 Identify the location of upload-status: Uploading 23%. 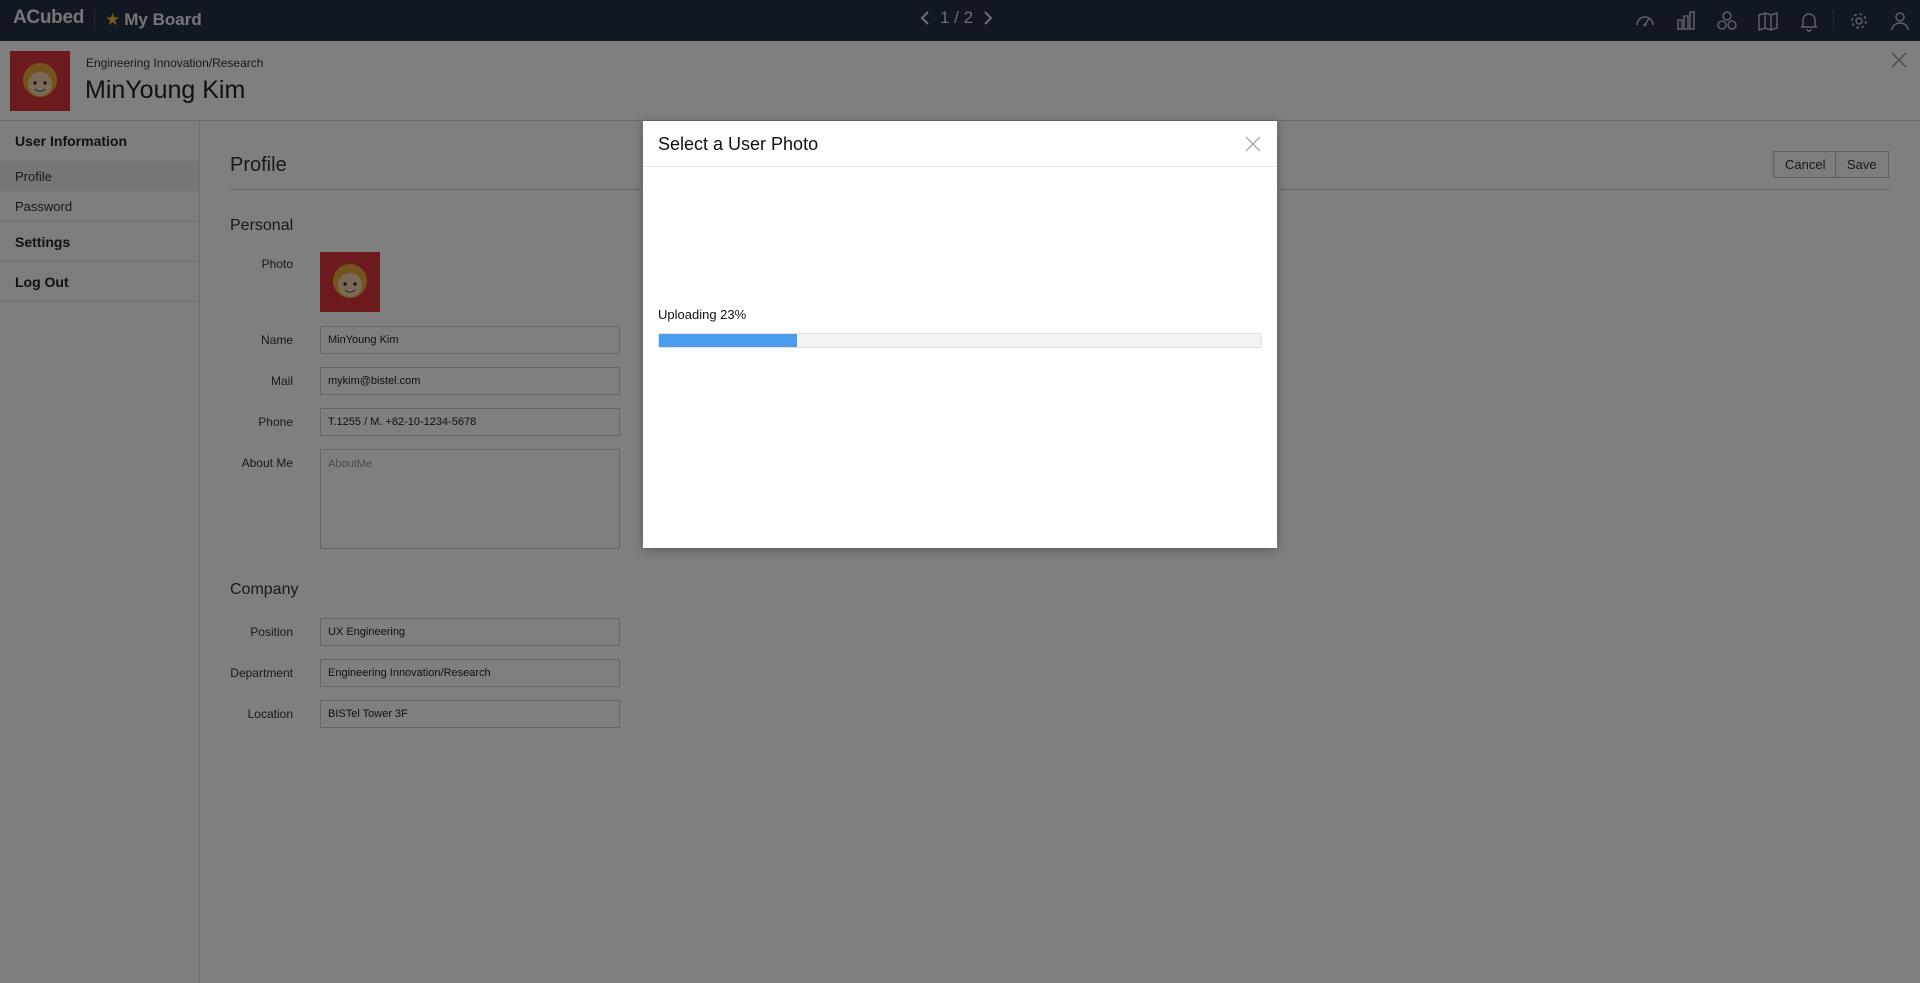
(702, 314).